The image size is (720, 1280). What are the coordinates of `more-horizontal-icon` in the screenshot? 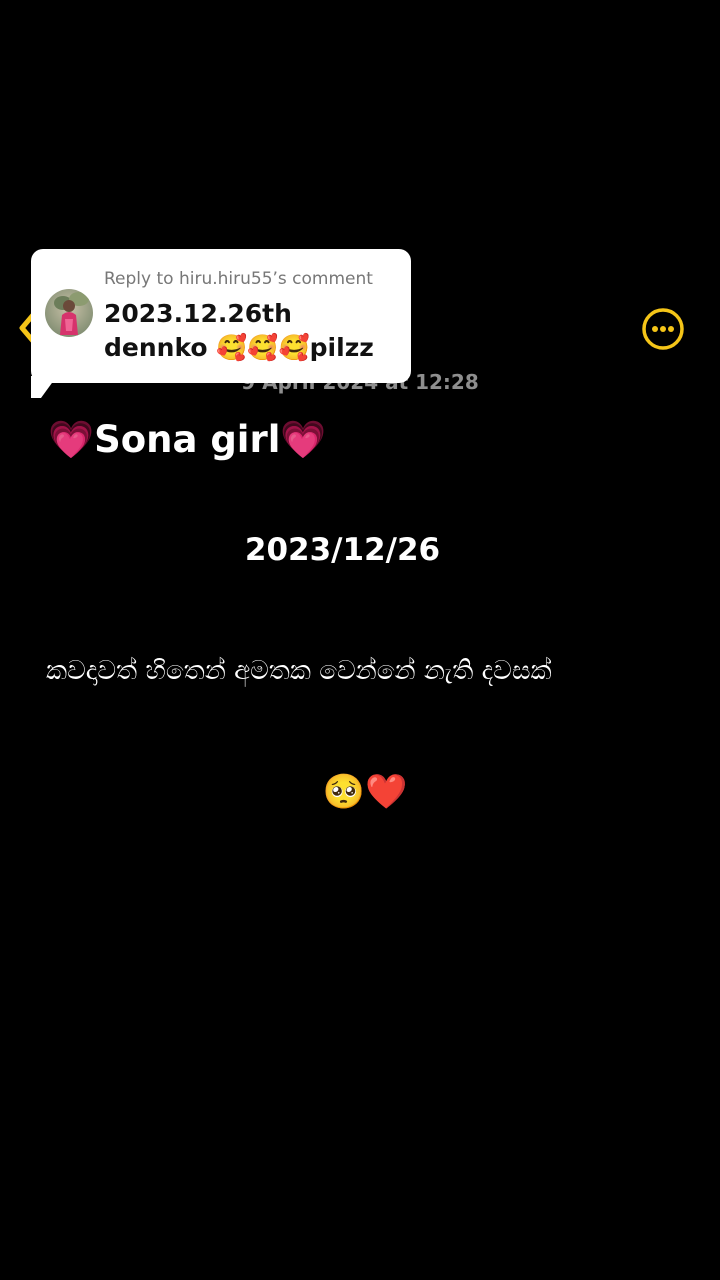 It's located at (663, 329).